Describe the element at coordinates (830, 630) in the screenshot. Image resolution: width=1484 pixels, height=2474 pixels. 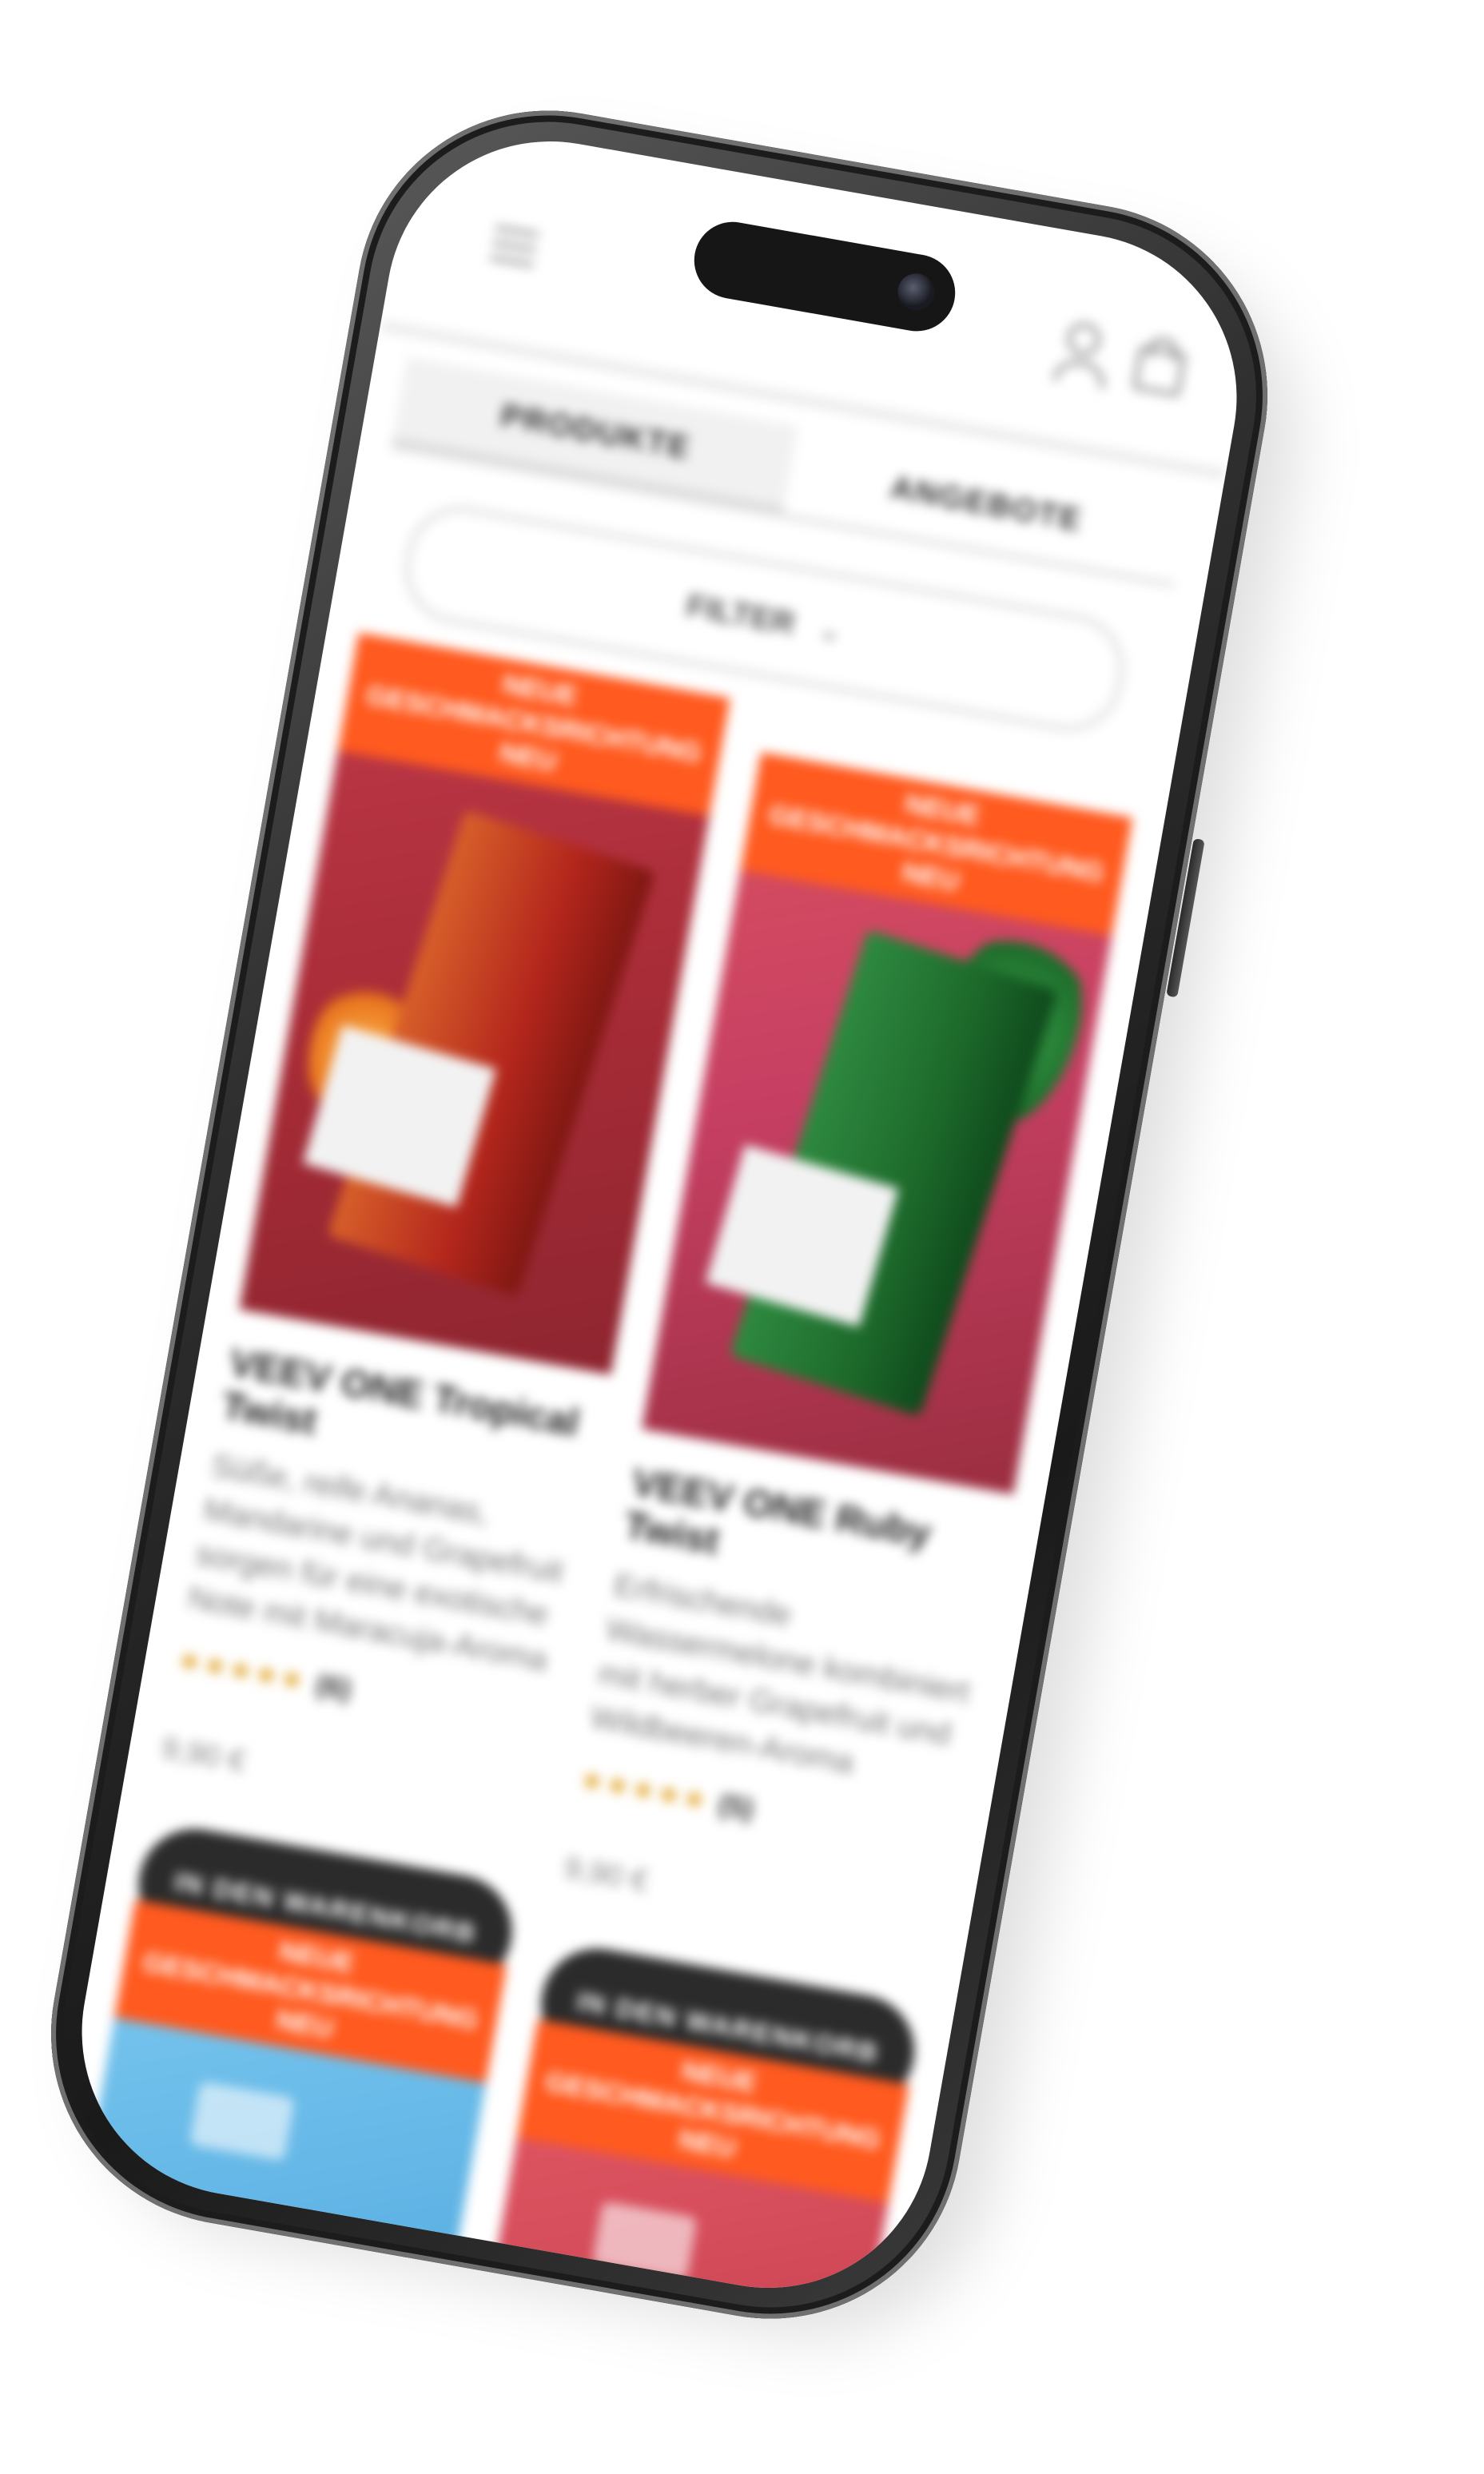
I see `chevron-down-icon: ⌄` at that location.